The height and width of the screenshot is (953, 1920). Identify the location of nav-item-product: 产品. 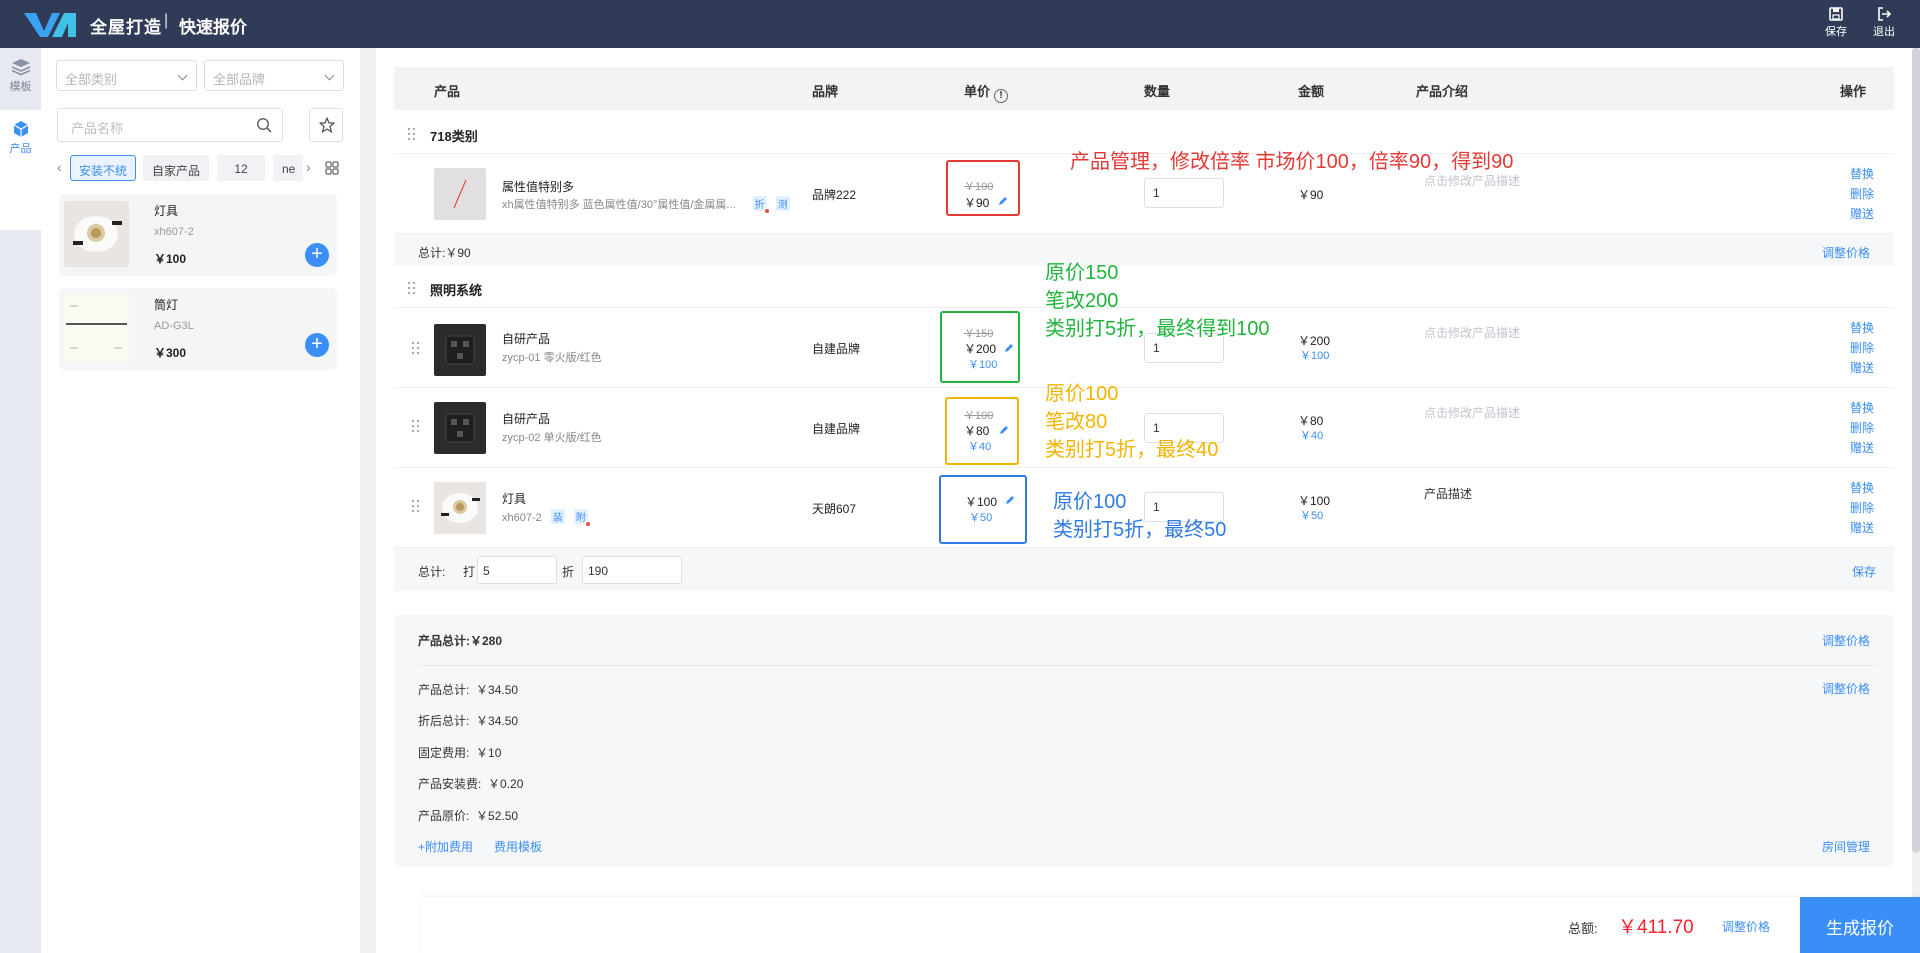
(20, 170).